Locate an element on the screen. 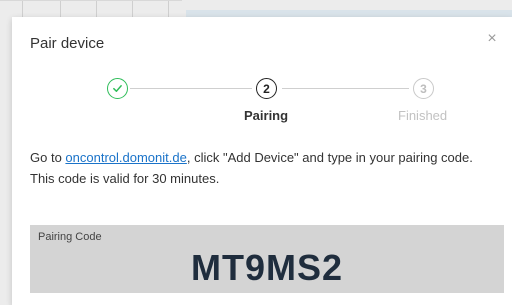 The width and height of the screenshot is (512, 305). instruction-prefix: Go to is located at coordinates (48, 157).